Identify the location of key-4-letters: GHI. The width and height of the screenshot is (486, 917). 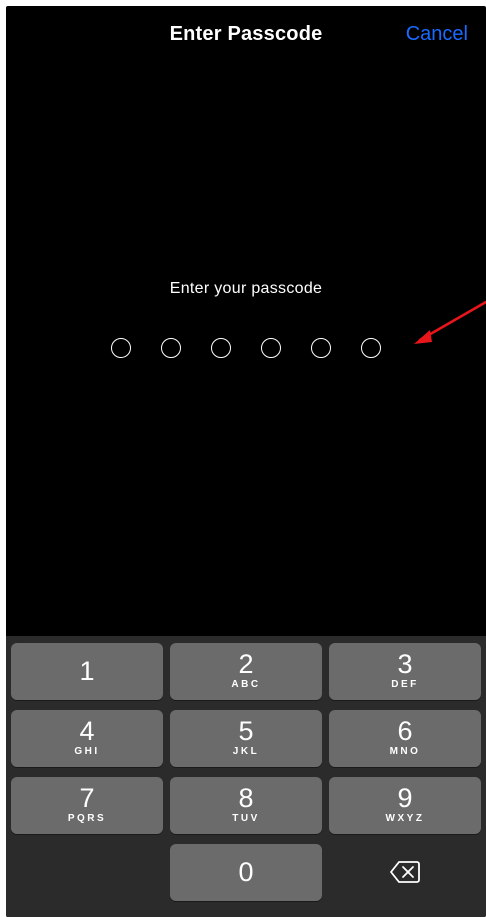
(87, 751).